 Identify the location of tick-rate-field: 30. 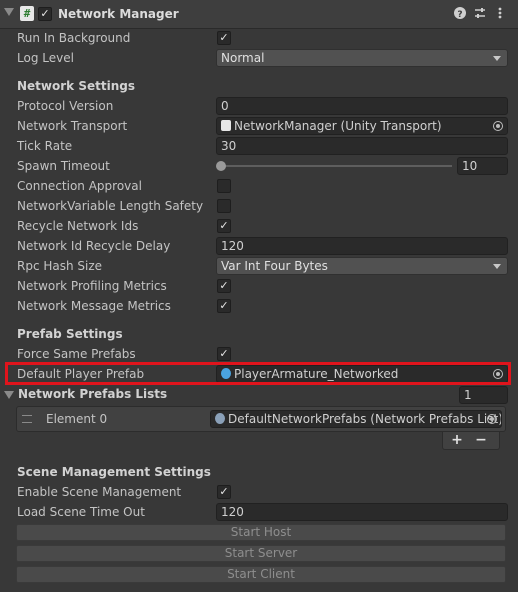
(362, 146).